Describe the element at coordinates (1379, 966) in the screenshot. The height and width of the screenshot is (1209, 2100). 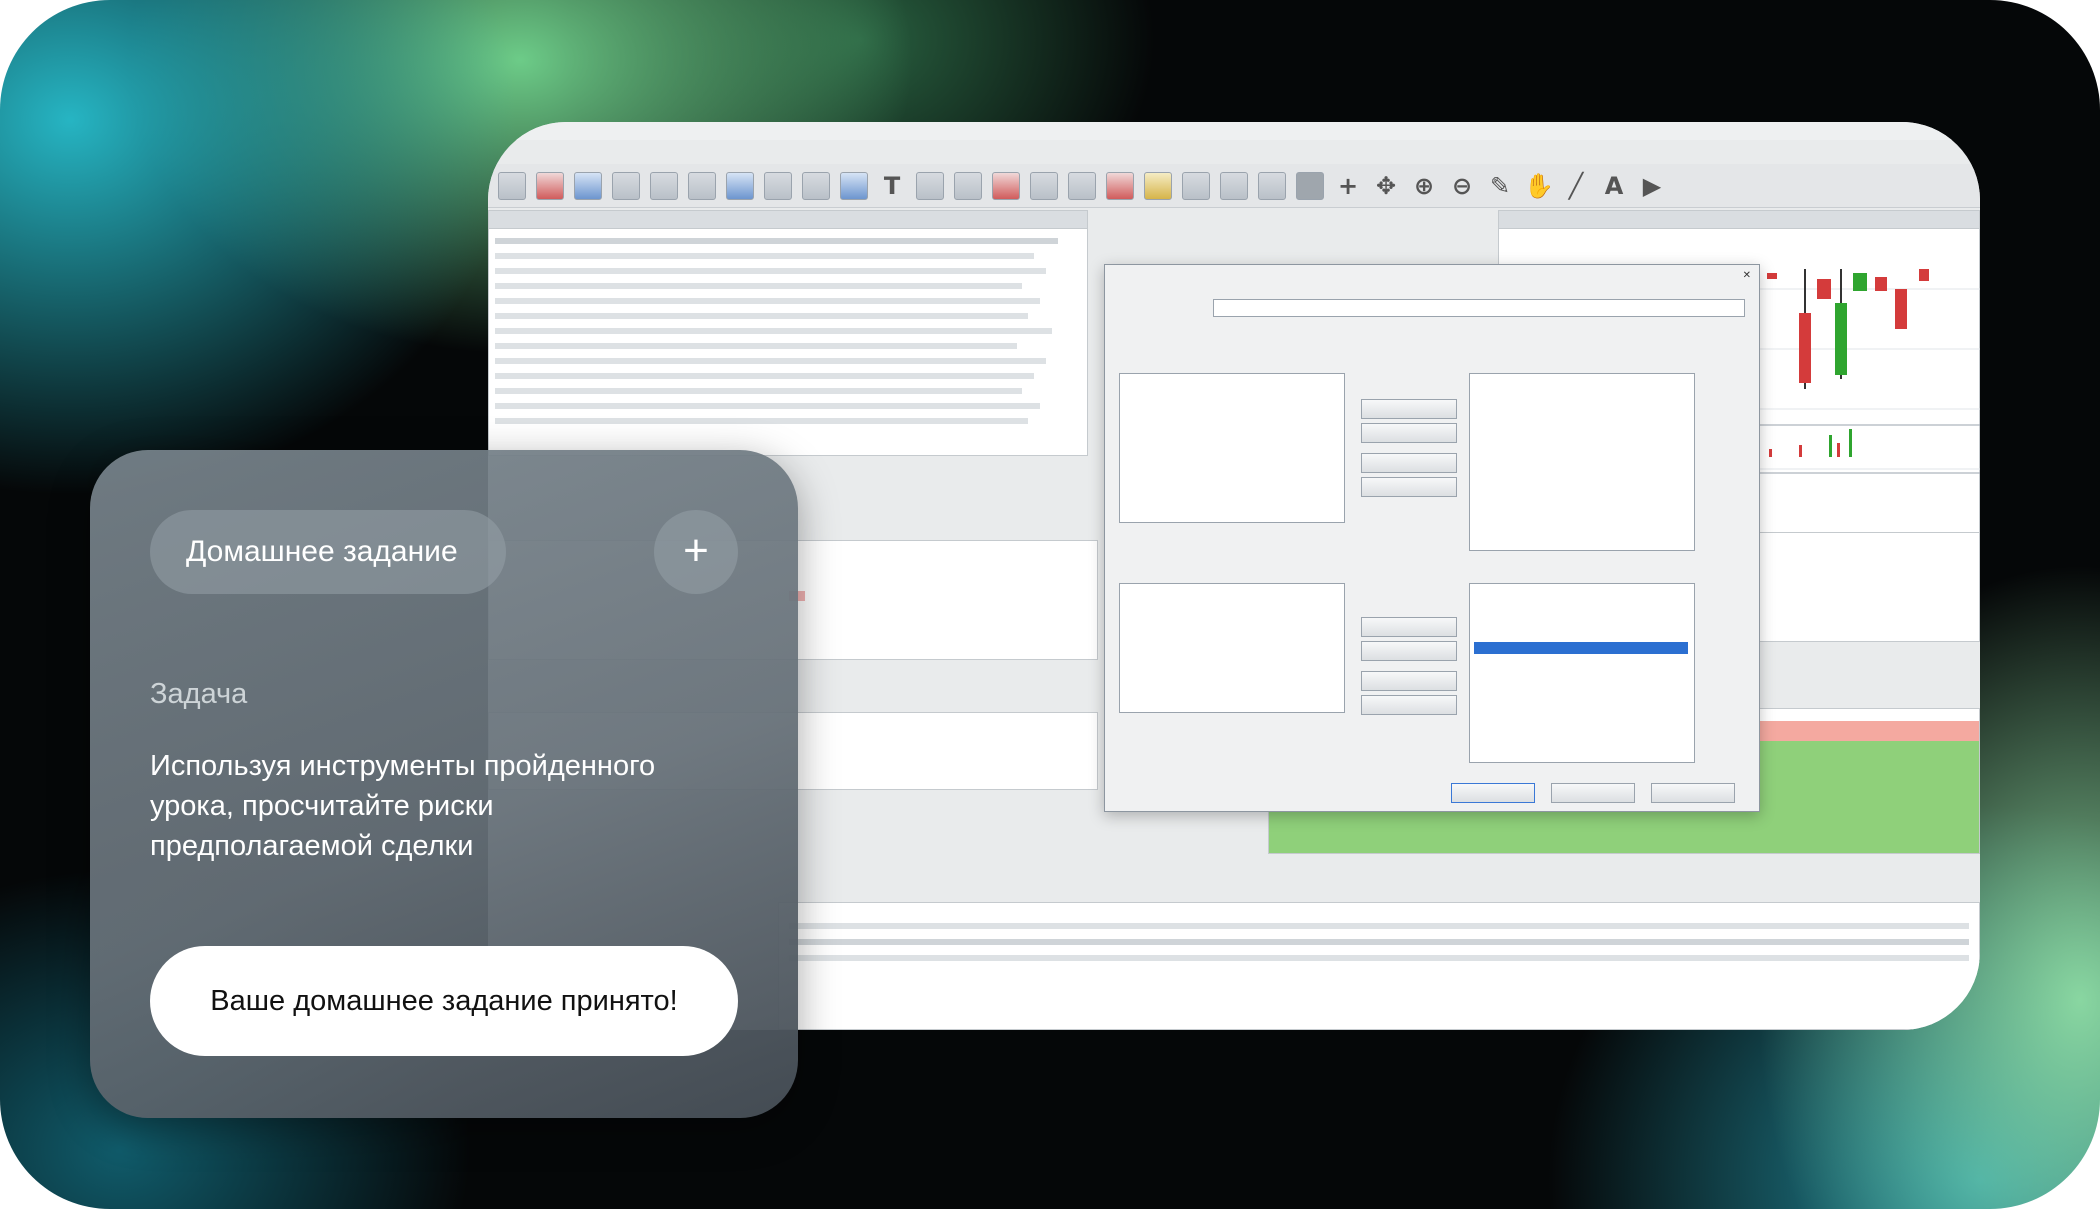
I see `bottom-table-pane` at that location.